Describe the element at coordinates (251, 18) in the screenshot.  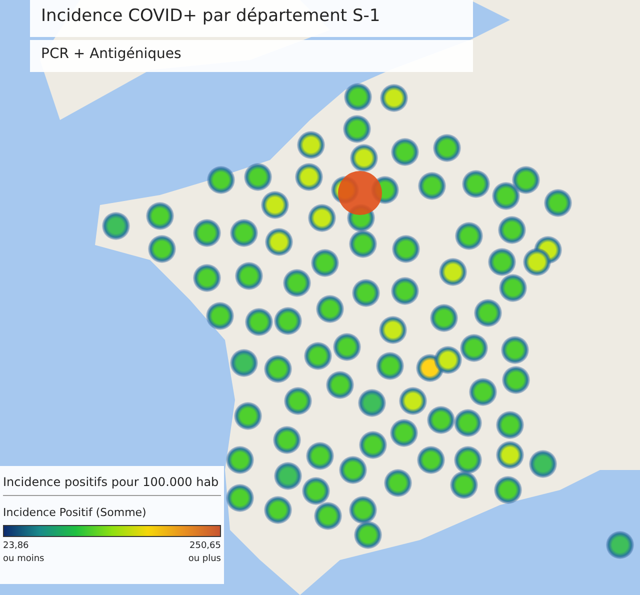
I see `map-title: Incidence COVID+ par département S-1` at that location.